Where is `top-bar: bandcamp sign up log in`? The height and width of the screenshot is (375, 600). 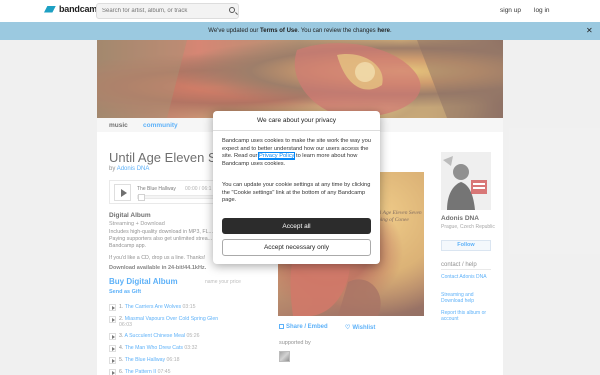 top-bar: bandcamp sign up log in is located at coordinates (300, 11).